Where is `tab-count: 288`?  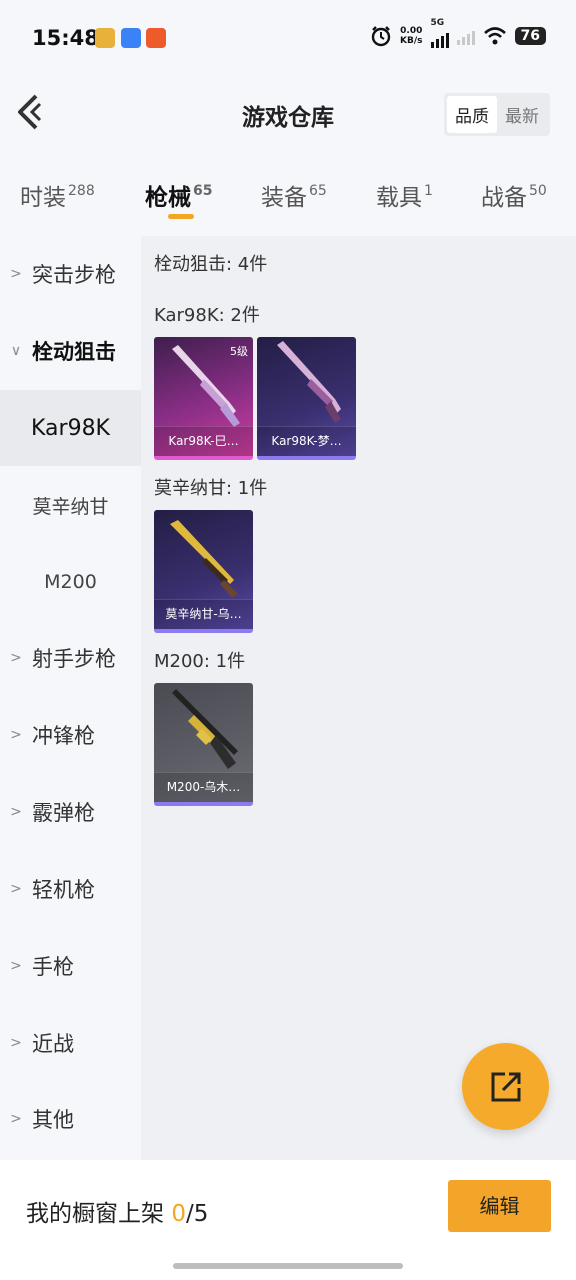 tab-count: 288 is located at coordinates (81, 191).